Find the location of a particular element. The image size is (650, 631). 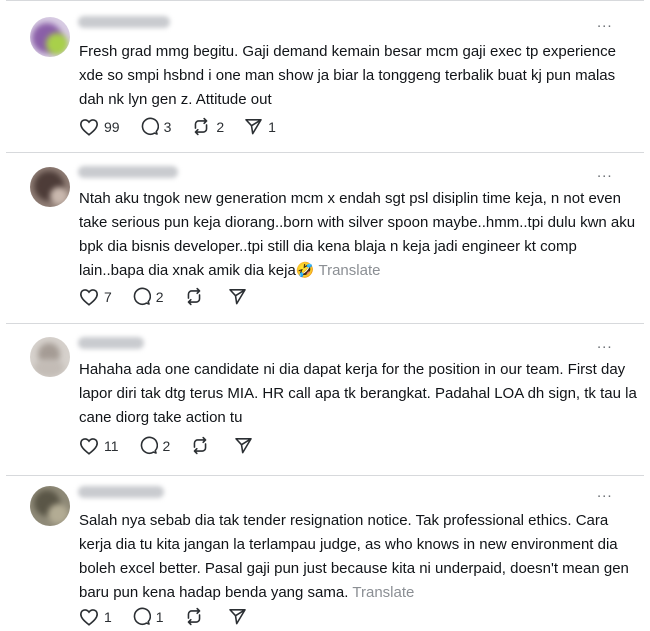

reply-count: 3 is located at coordinates (167, 126).